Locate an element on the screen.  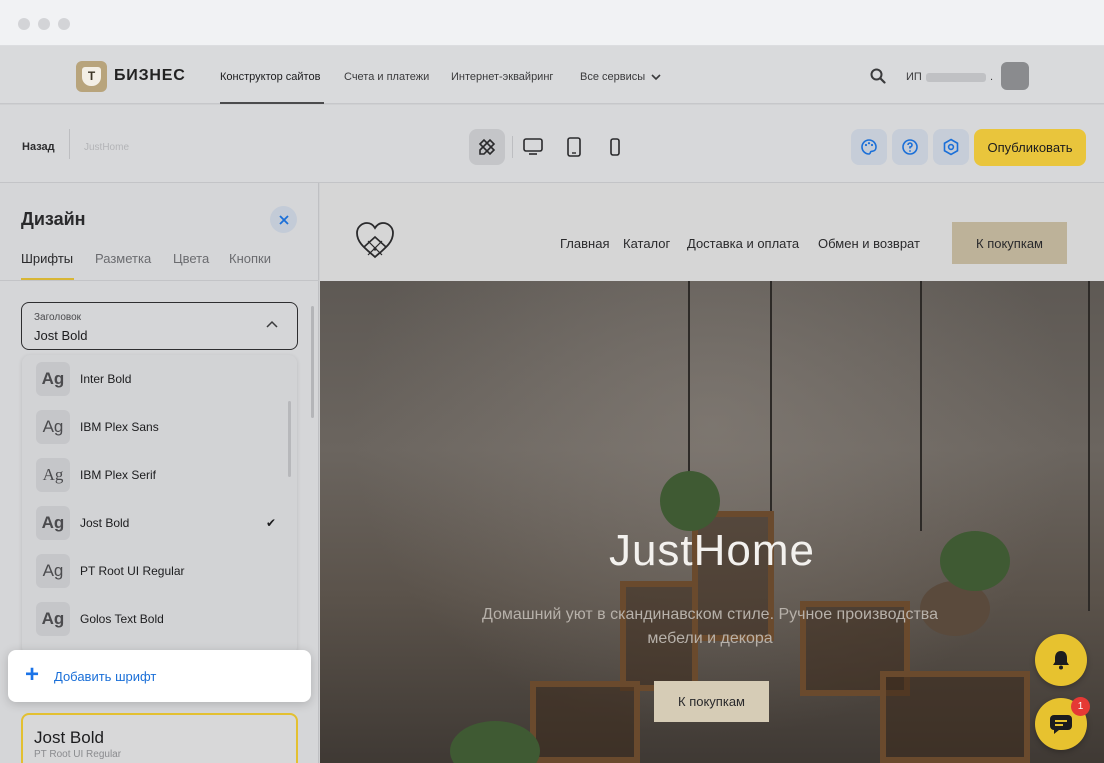
design-tools-button is located at coordinates (487, 147).